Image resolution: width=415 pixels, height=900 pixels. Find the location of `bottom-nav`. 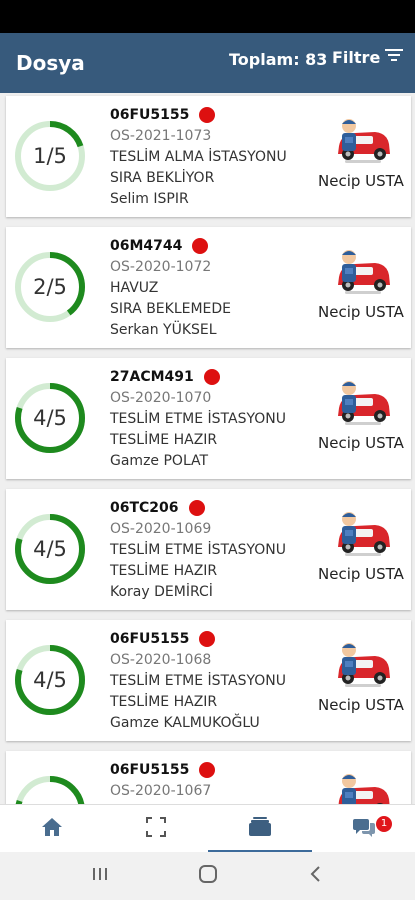

bottom-nav is located at coordinates (207, 828).